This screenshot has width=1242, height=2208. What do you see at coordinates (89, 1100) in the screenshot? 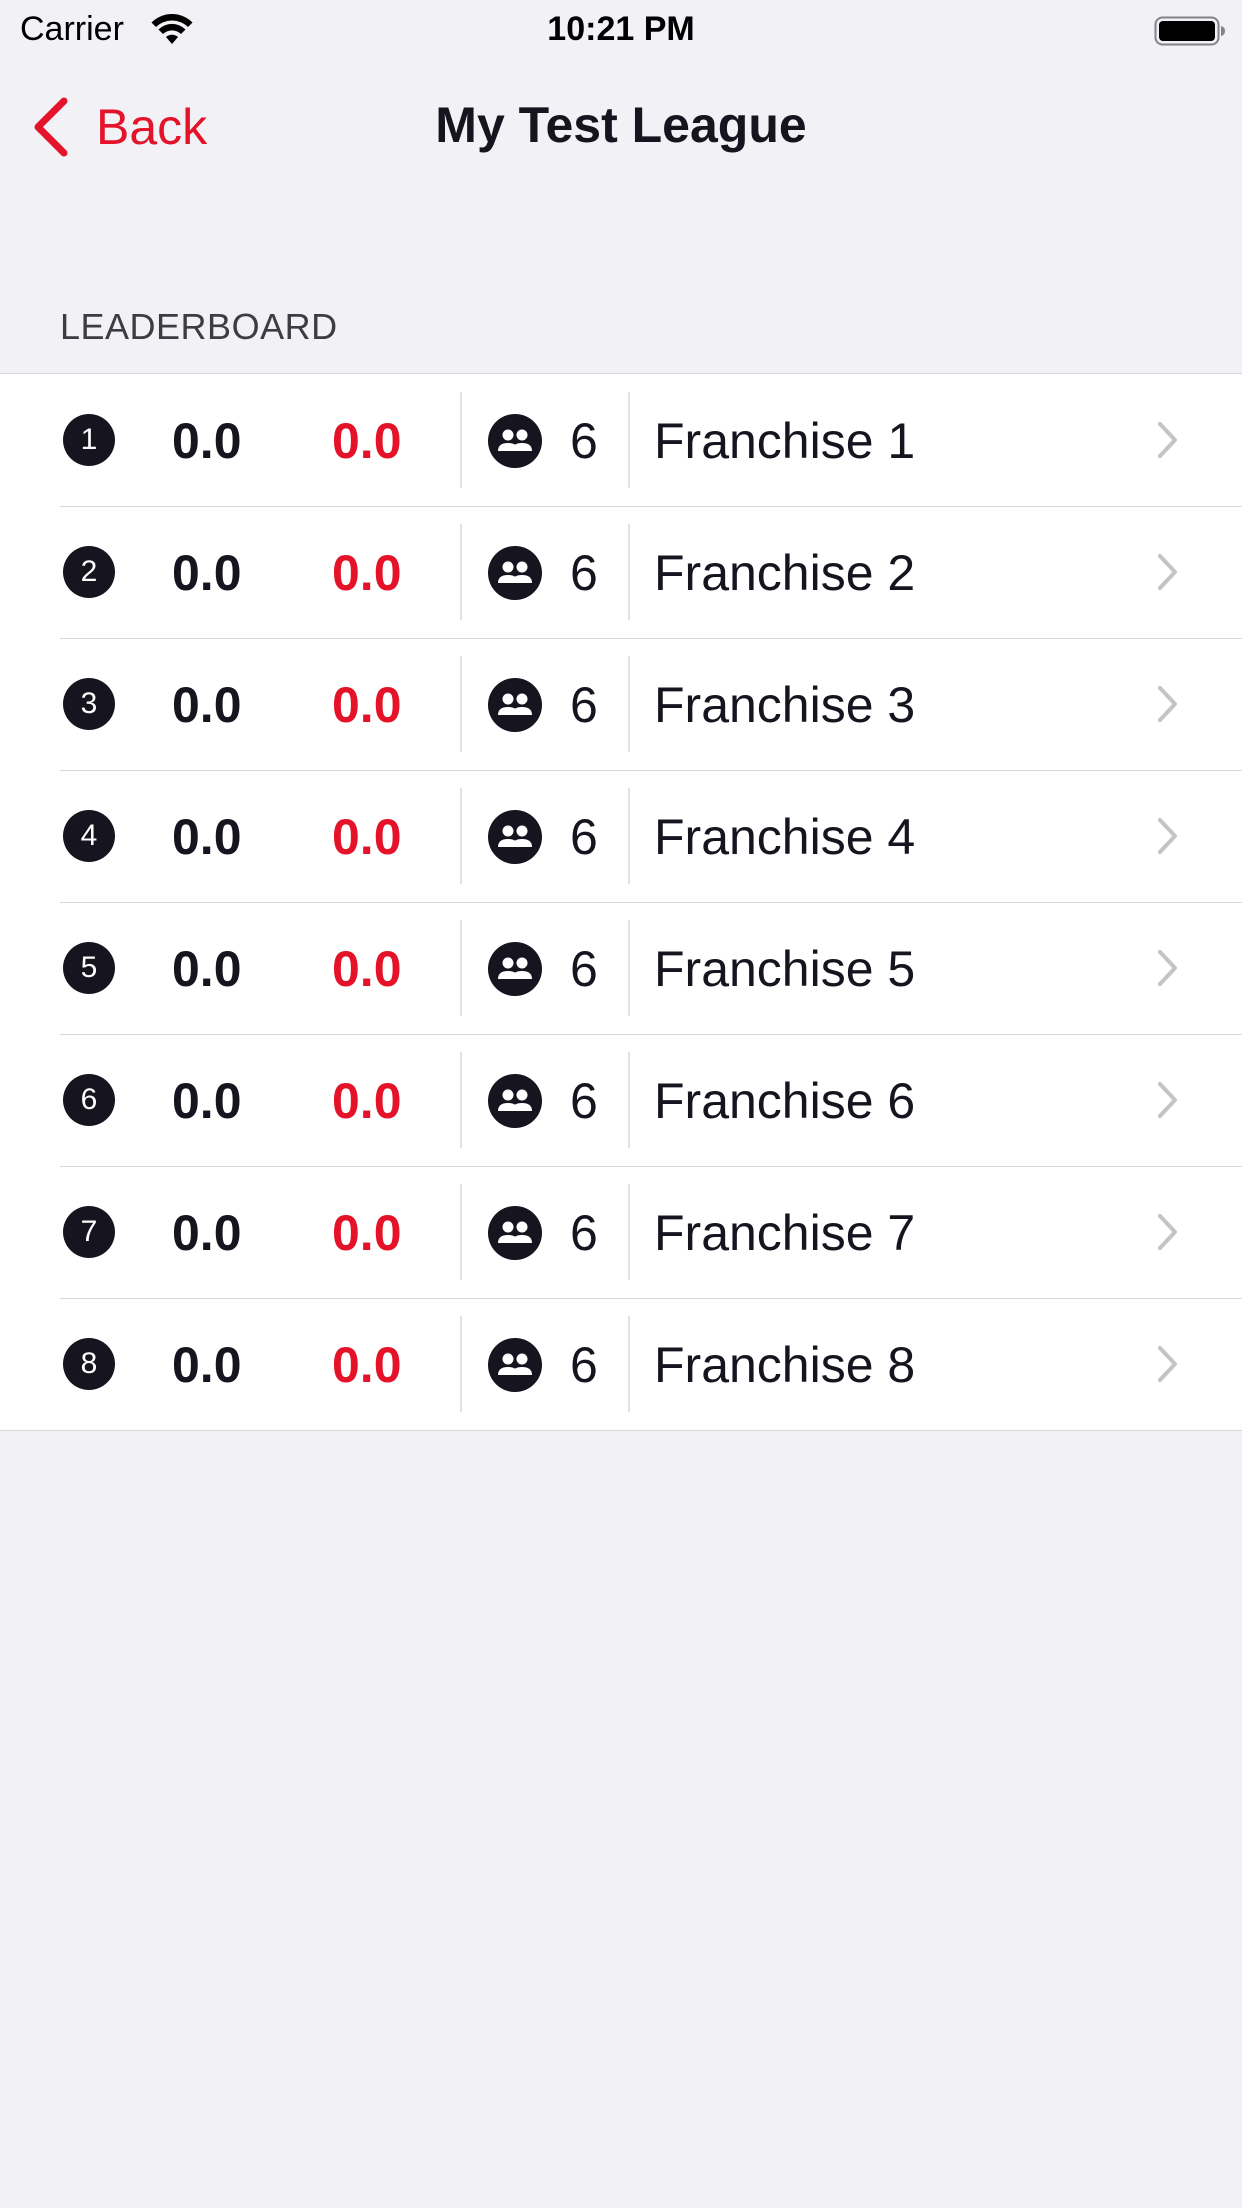
I see `rank-badge: 6` at bounding box center [89, 1100].